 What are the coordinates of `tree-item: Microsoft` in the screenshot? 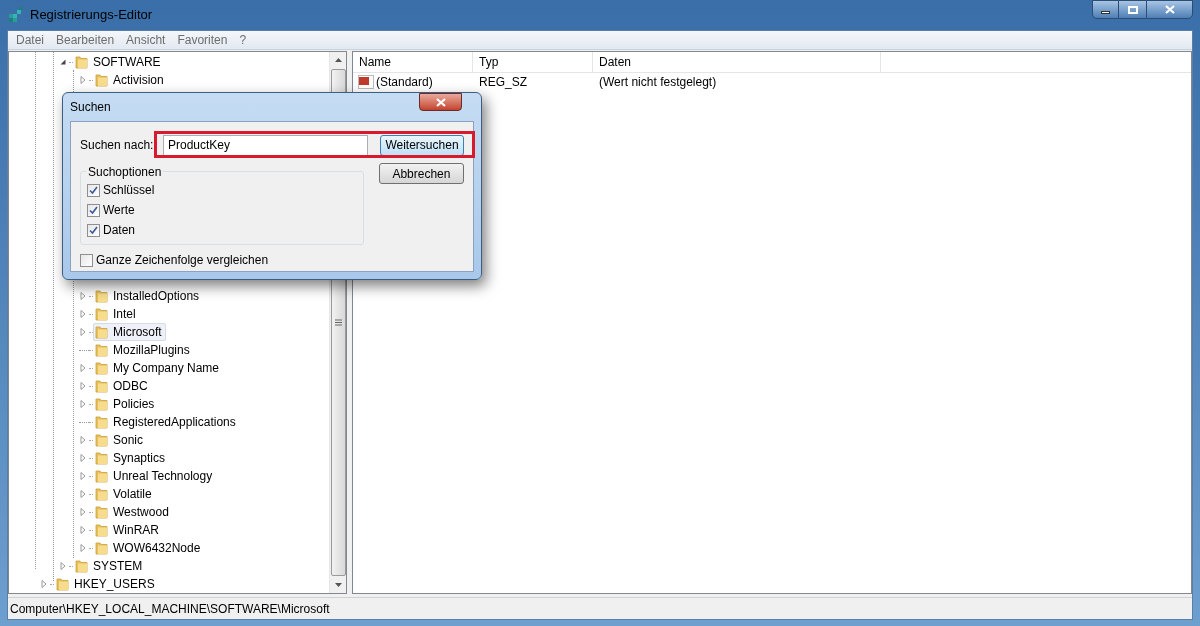 It's located at (129, 332).